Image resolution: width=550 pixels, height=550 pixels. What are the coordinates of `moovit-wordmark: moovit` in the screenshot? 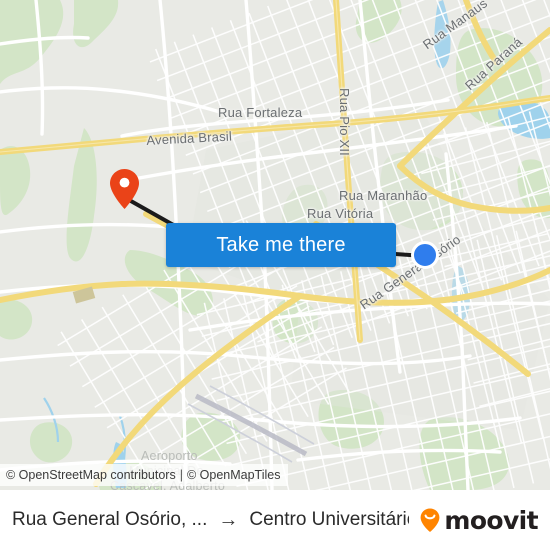 It's located at (491, 520).